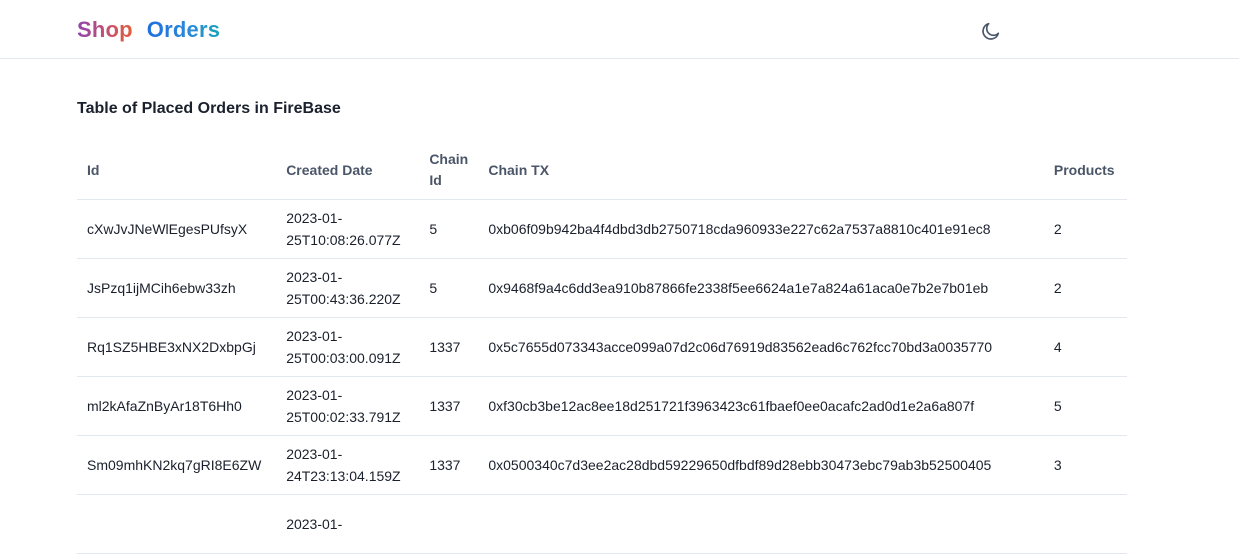 This screenshot has width=1239, height=554. Describe the element at coordinates (177, 288) in the screenshot. I see `cell-id: JsPzq1ijMCih6ebw33zh` at that location.